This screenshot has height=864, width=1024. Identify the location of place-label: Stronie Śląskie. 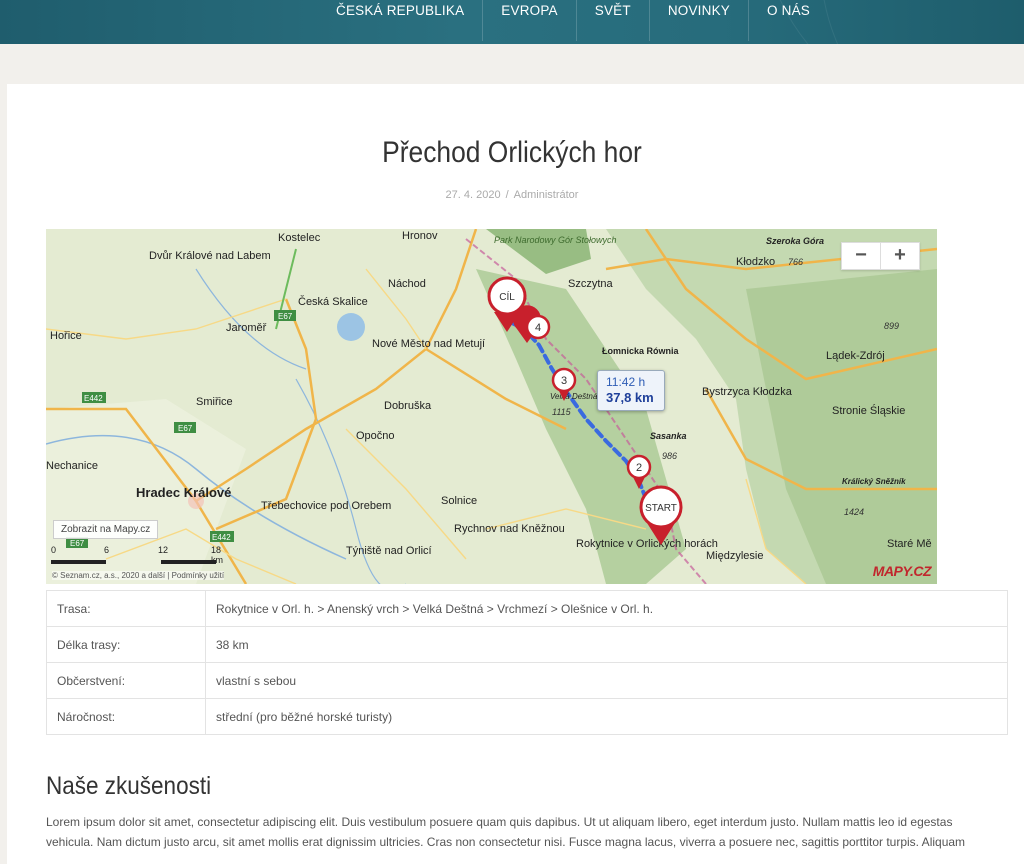
(868, 410).